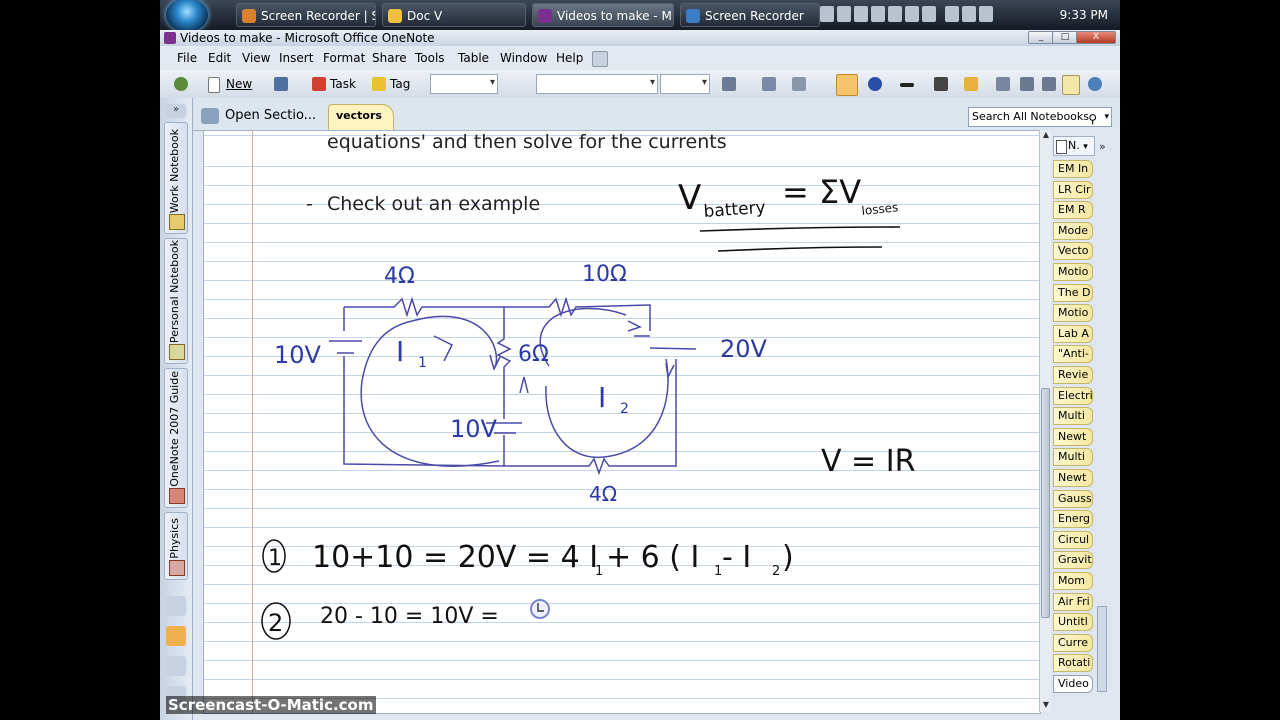  Describe the element at coordinates (1073, 292) in the screenshot. I see `page-tab: The D` at that location.